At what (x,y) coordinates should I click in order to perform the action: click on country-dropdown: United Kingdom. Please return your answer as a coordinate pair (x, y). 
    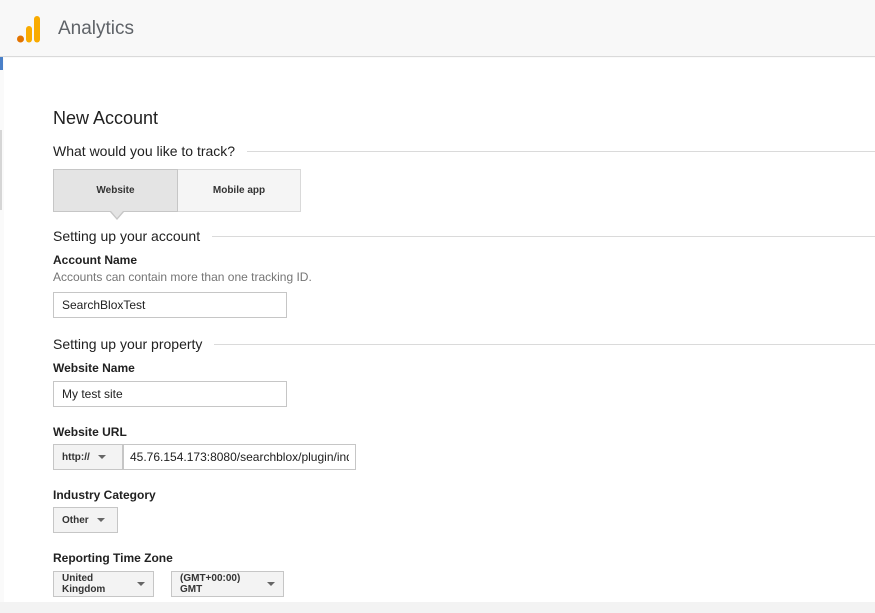
    Looking at the image, I should click on (103, 584).